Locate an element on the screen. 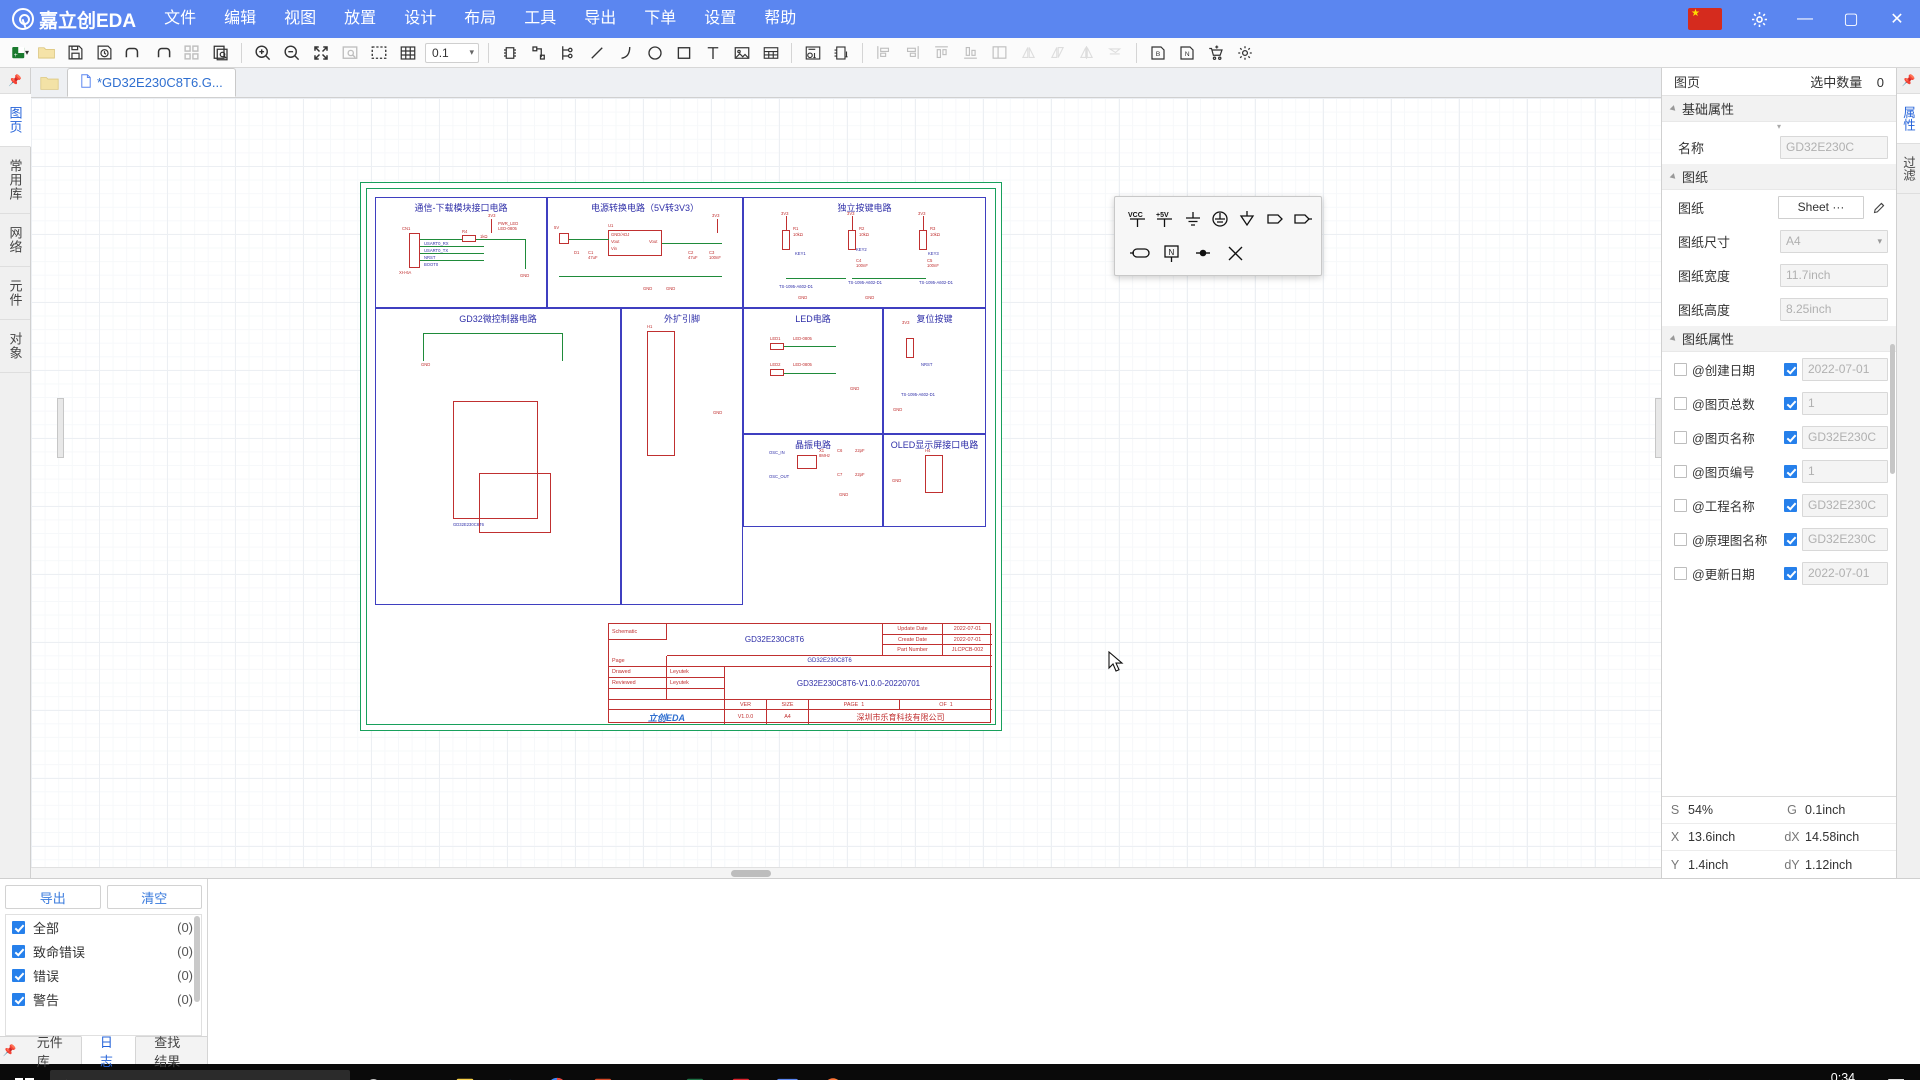  china-flag-icon is located at coordinates (1705, 19).